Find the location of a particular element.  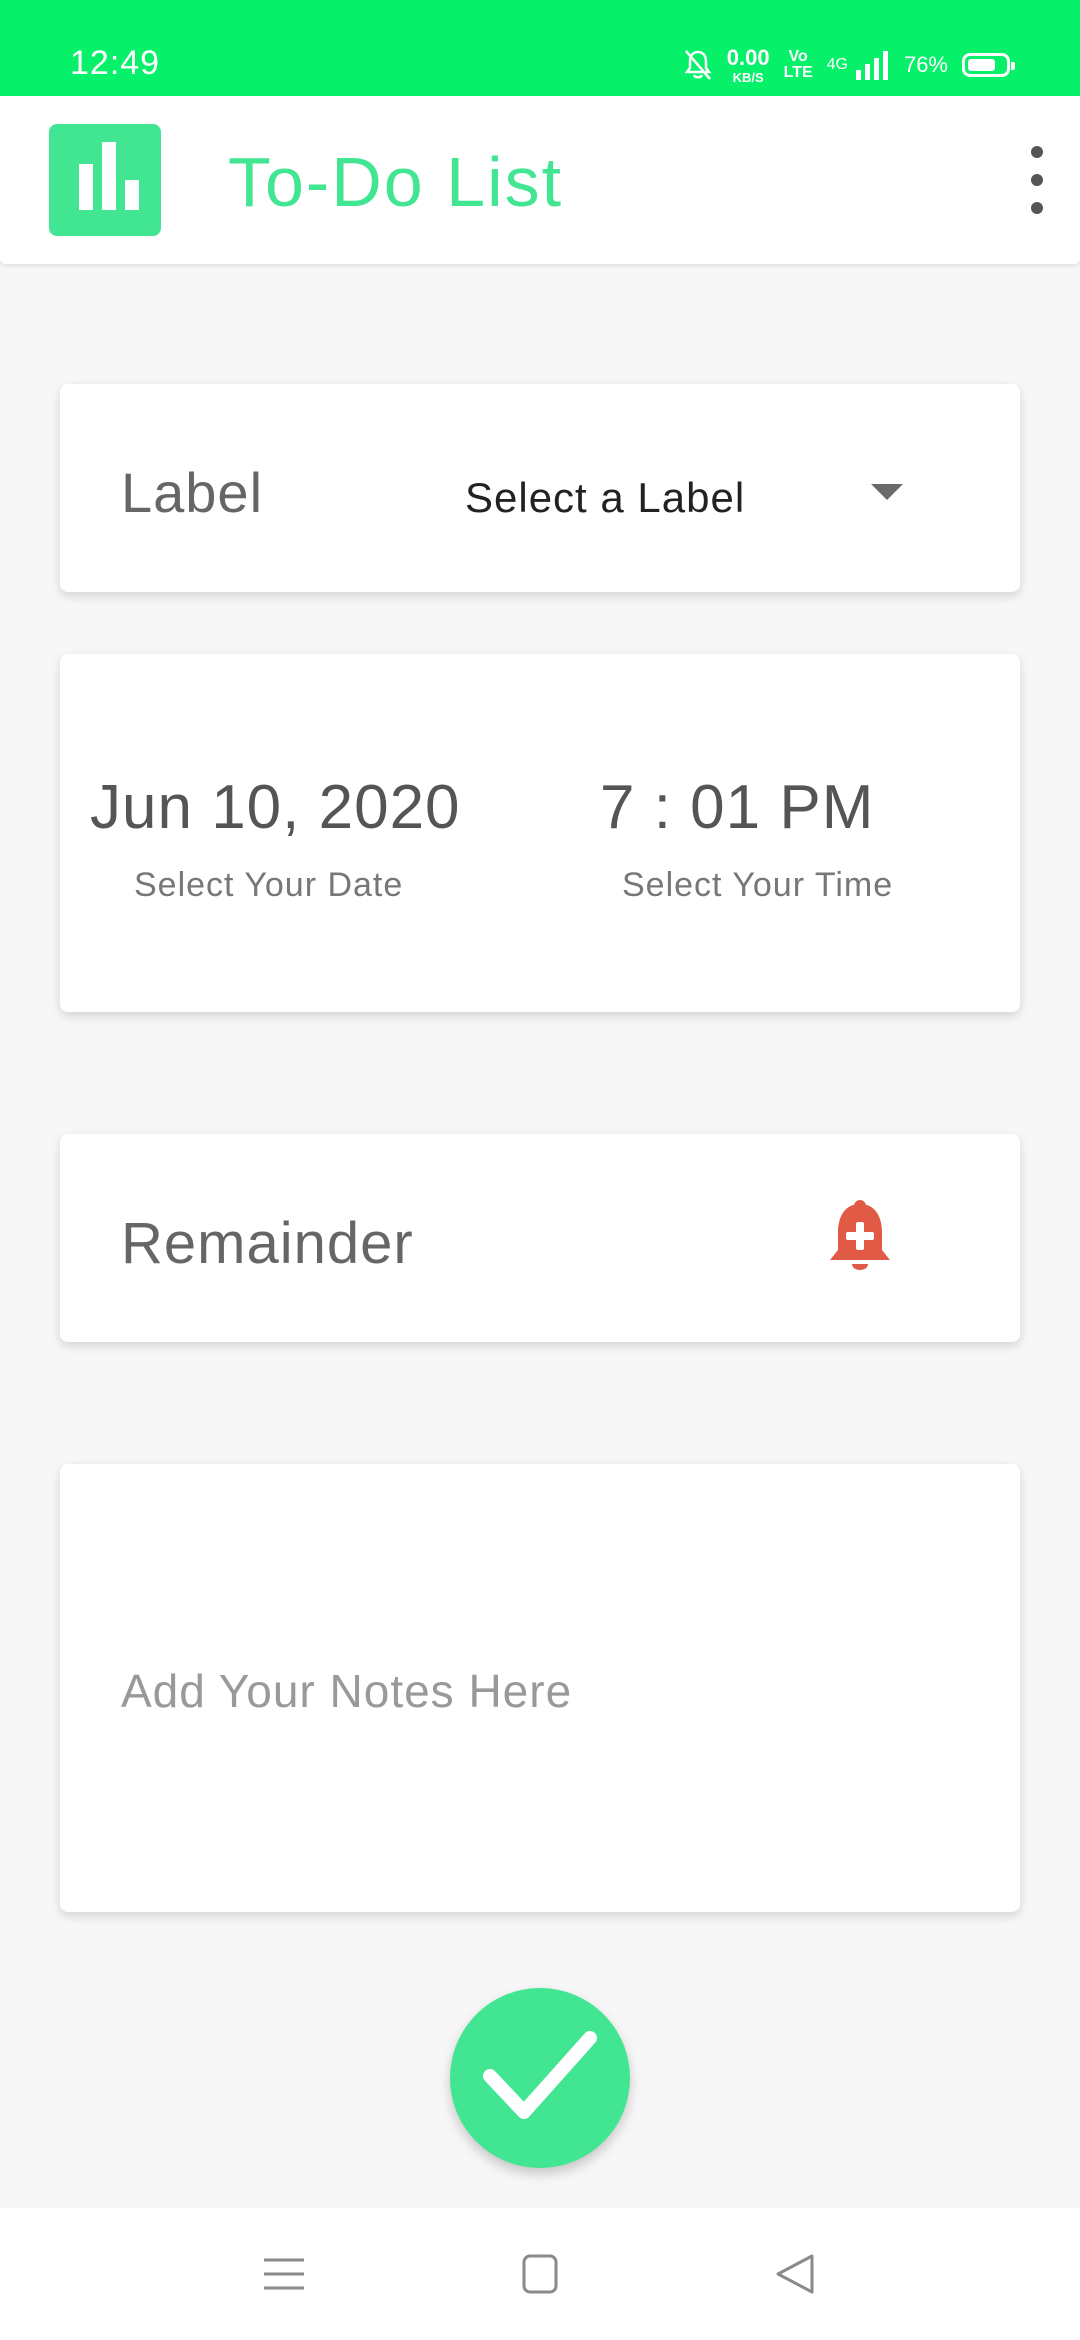

volte-indicator: Vo LTE is located at coordinates (798, 65).